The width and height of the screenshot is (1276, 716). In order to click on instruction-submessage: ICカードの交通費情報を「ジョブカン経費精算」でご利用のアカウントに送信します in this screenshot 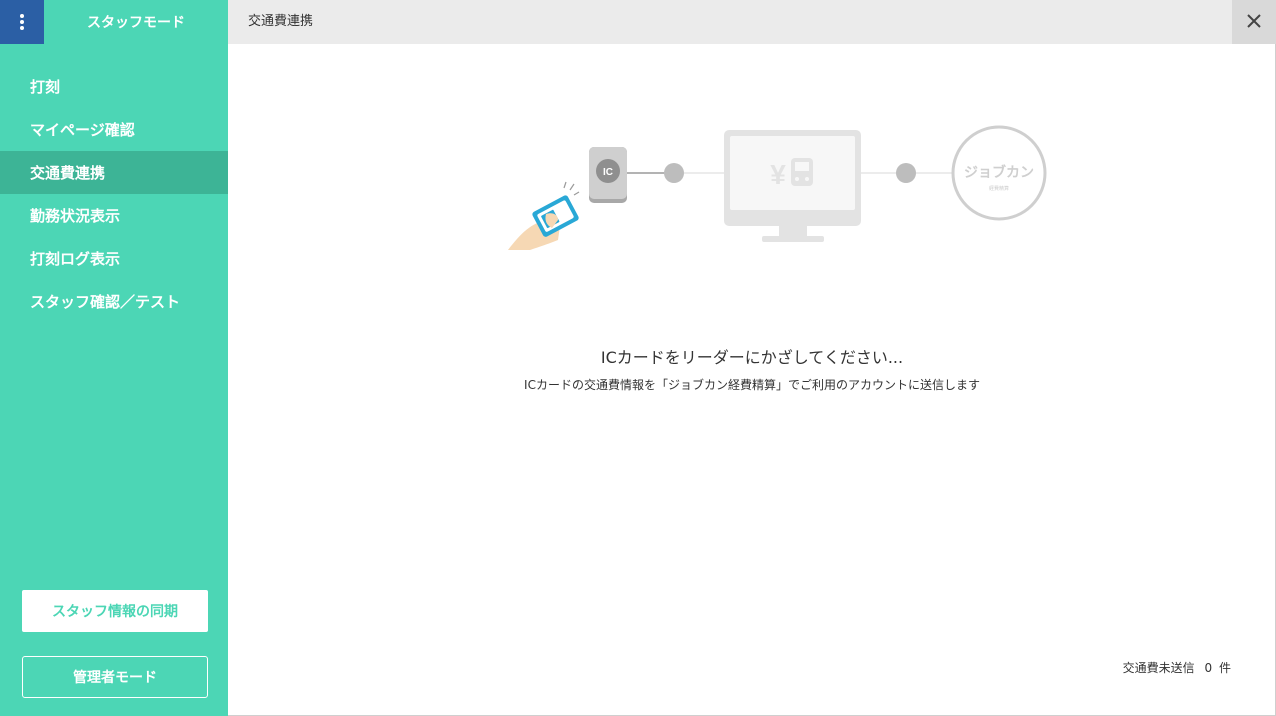, I will do `click(752, 385)`.